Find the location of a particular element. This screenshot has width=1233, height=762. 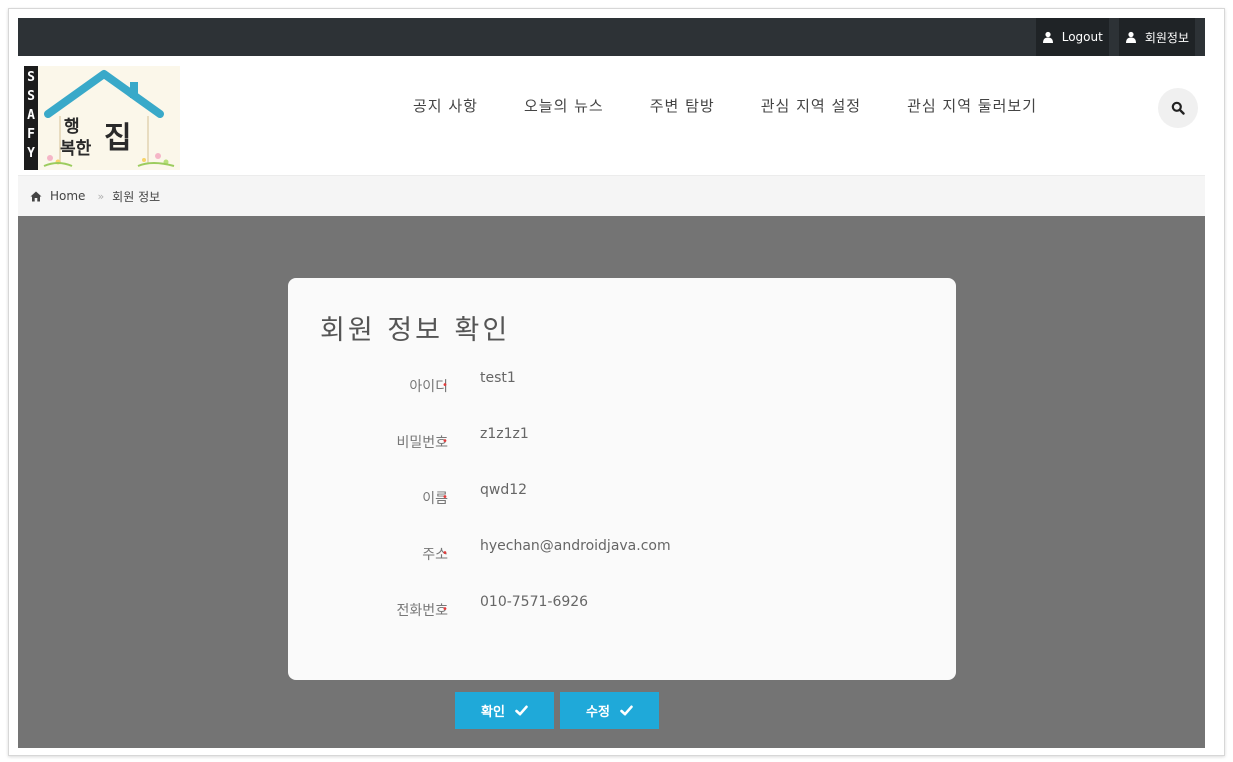

nav-item-explore: 주변 탐방 is located at coordinates (682, 105).